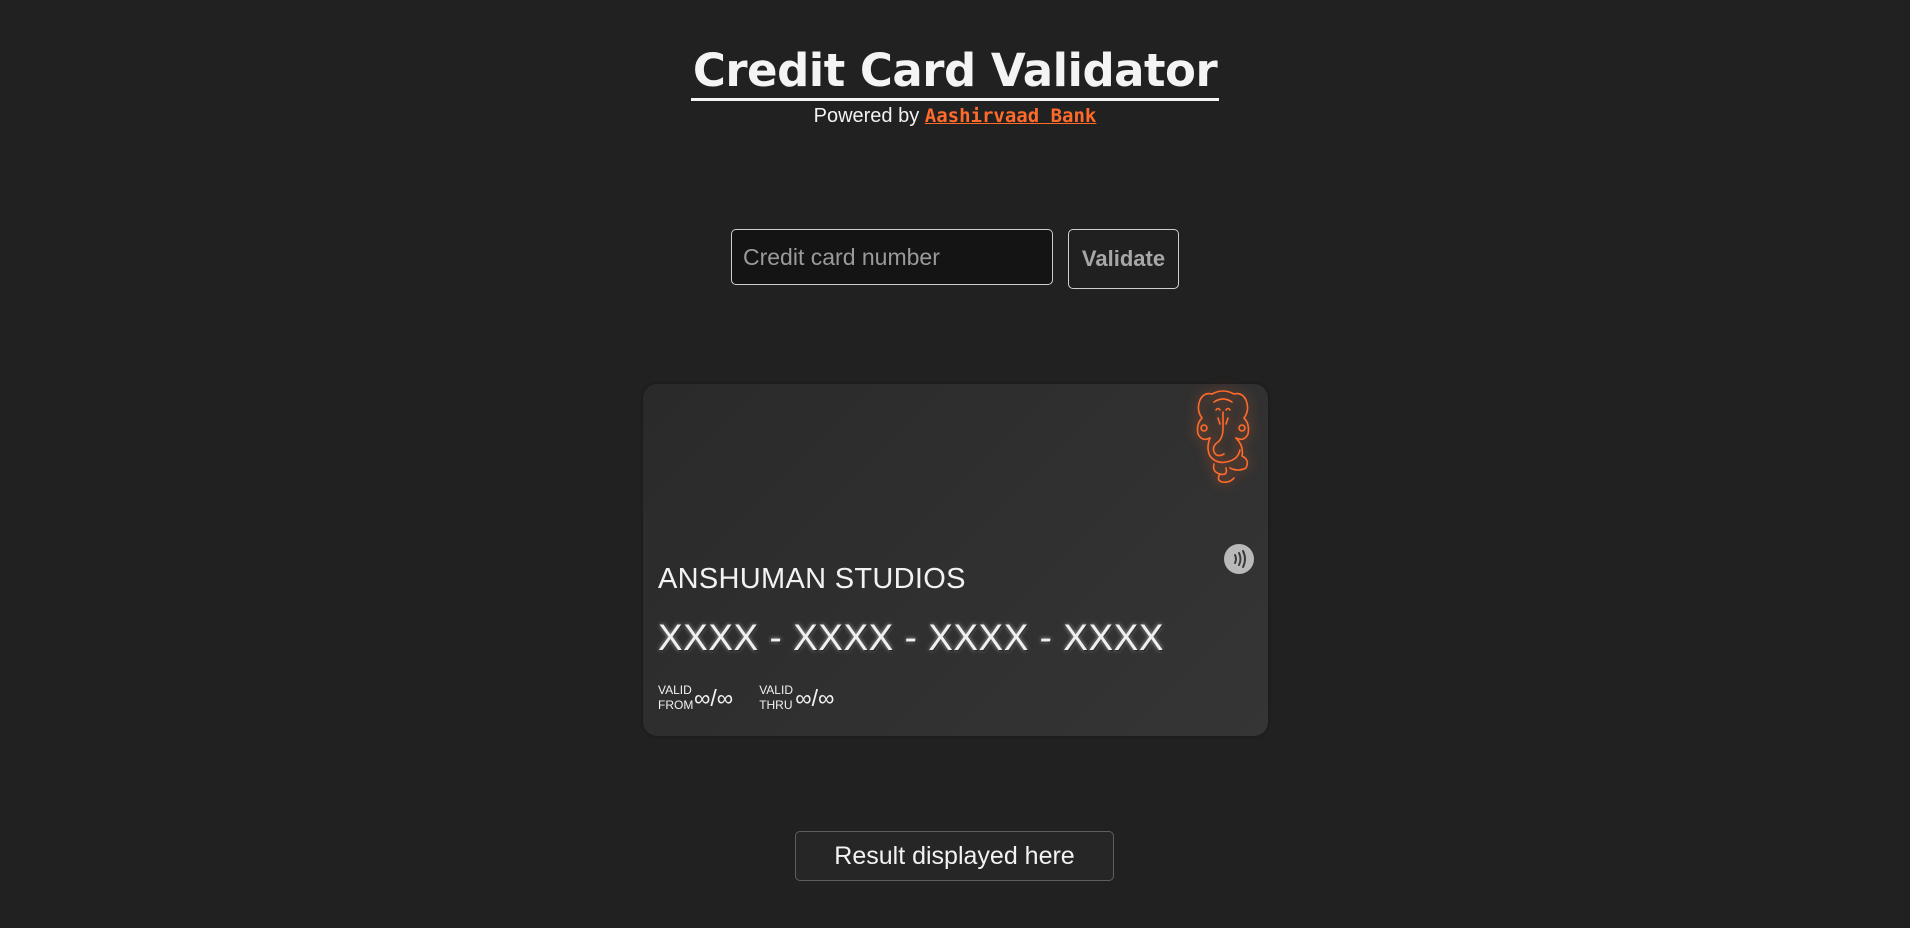 The width and height of the screenshot is (1910, 928). What do you see at coordinates (815, 697) in the screenshot?
I see `valid-thru-value: ∞/∞` at bounding box center [815, 697].